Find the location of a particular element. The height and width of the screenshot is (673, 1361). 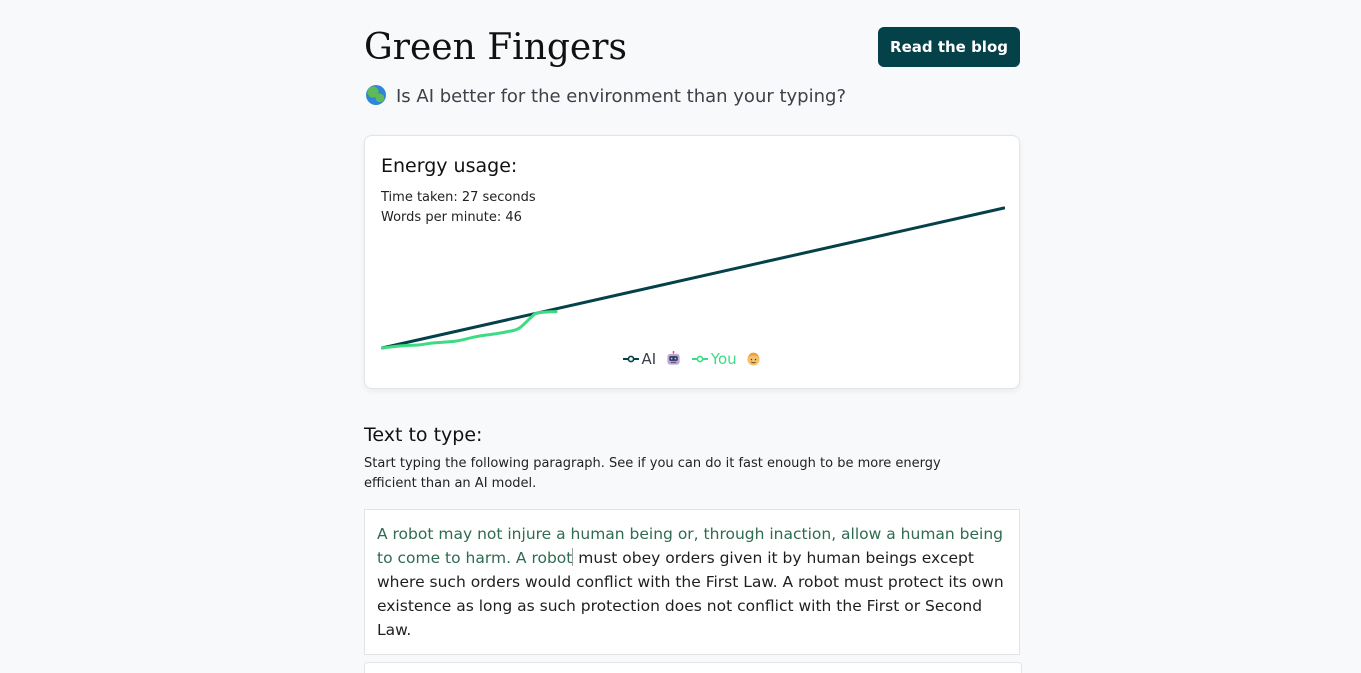

chart-legend: AI You is located at coordinates (692, 359).